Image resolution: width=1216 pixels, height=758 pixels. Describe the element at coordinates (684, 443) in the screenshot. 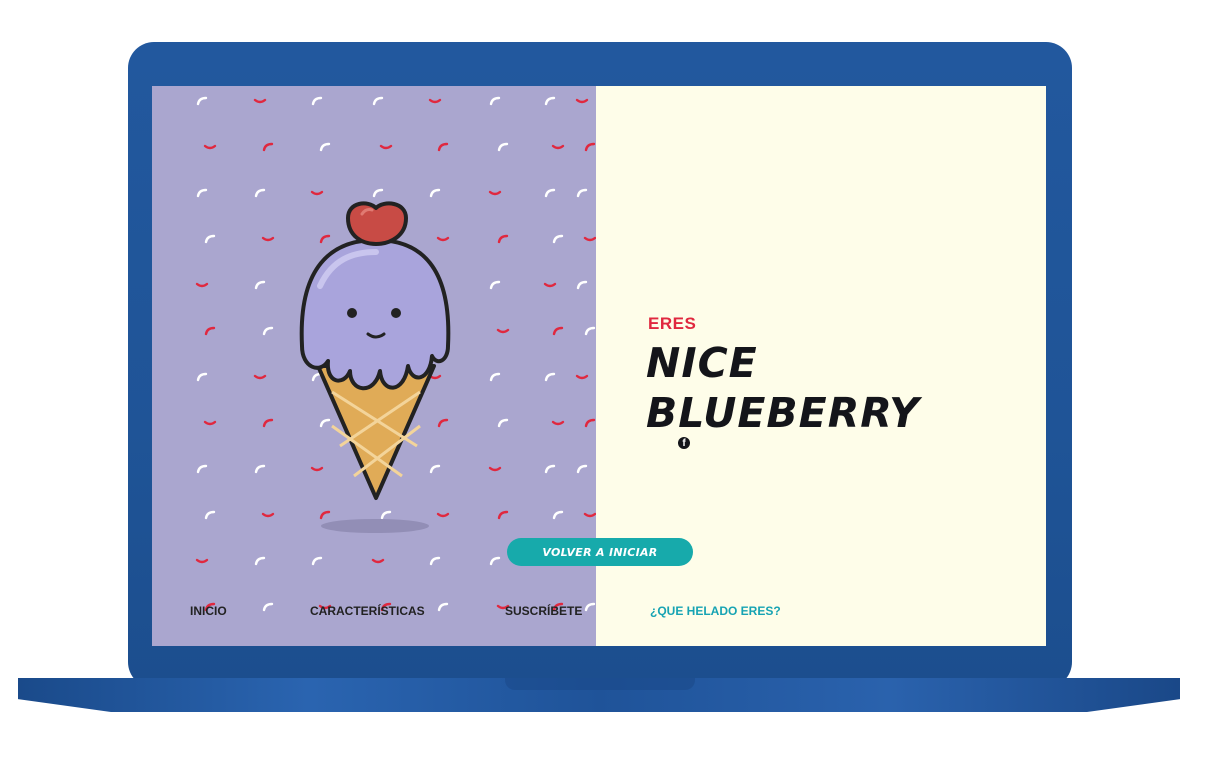

I see `facebook-icon: f` at that location.